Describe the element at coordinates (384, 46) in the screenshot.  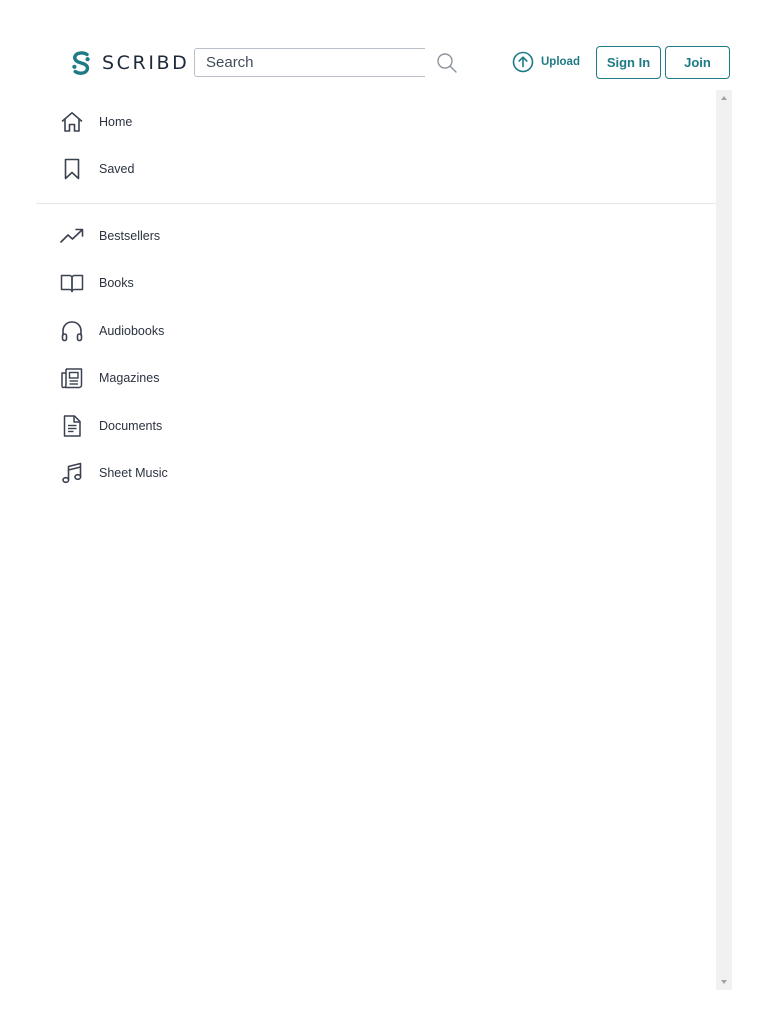
I see `header: SCRIBD Upload Sign In Join` at that location.